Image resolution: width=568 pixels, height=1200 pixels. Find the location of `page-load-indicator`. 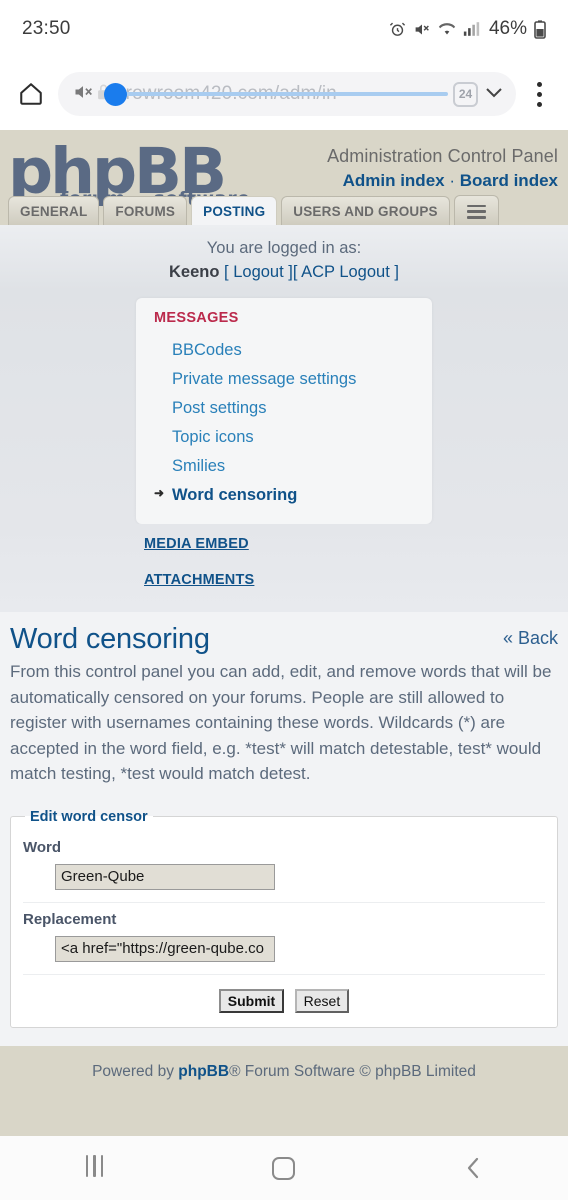

page-load-indicator is located at coordinates (115, 94).